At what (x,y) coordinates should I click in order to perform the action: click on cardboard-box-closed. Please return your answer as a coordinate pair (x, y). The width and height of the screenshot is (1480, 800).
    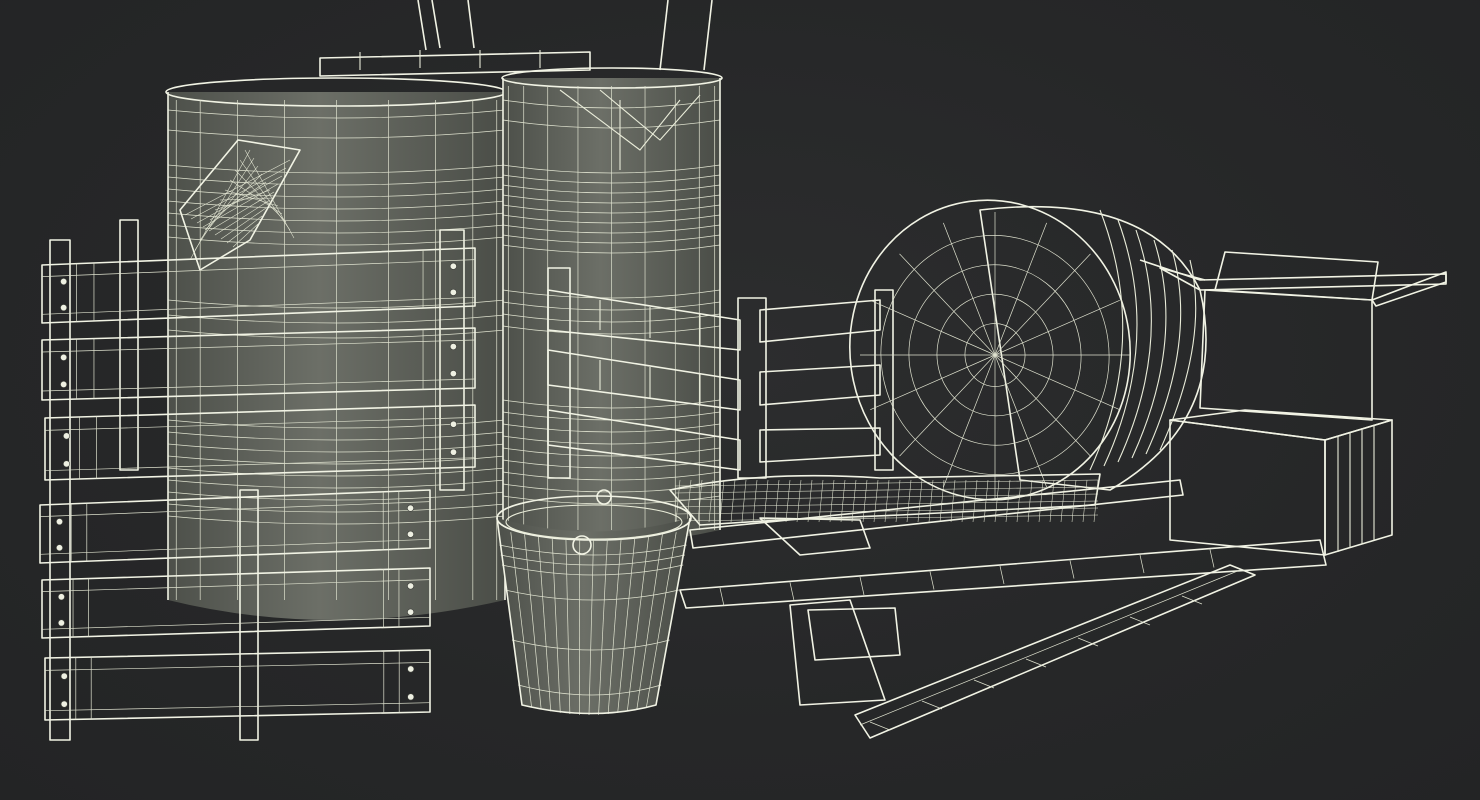
    Looking at the image, I should click on (1281, 482).